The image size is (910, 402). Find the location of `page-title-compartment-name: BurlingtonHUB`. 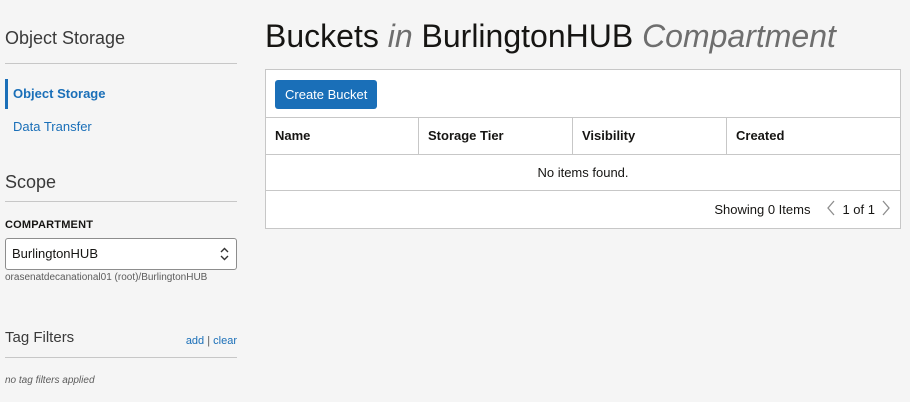

page-title-compartment-name: BurlingtonHUB is located at coordinates (527, 36).